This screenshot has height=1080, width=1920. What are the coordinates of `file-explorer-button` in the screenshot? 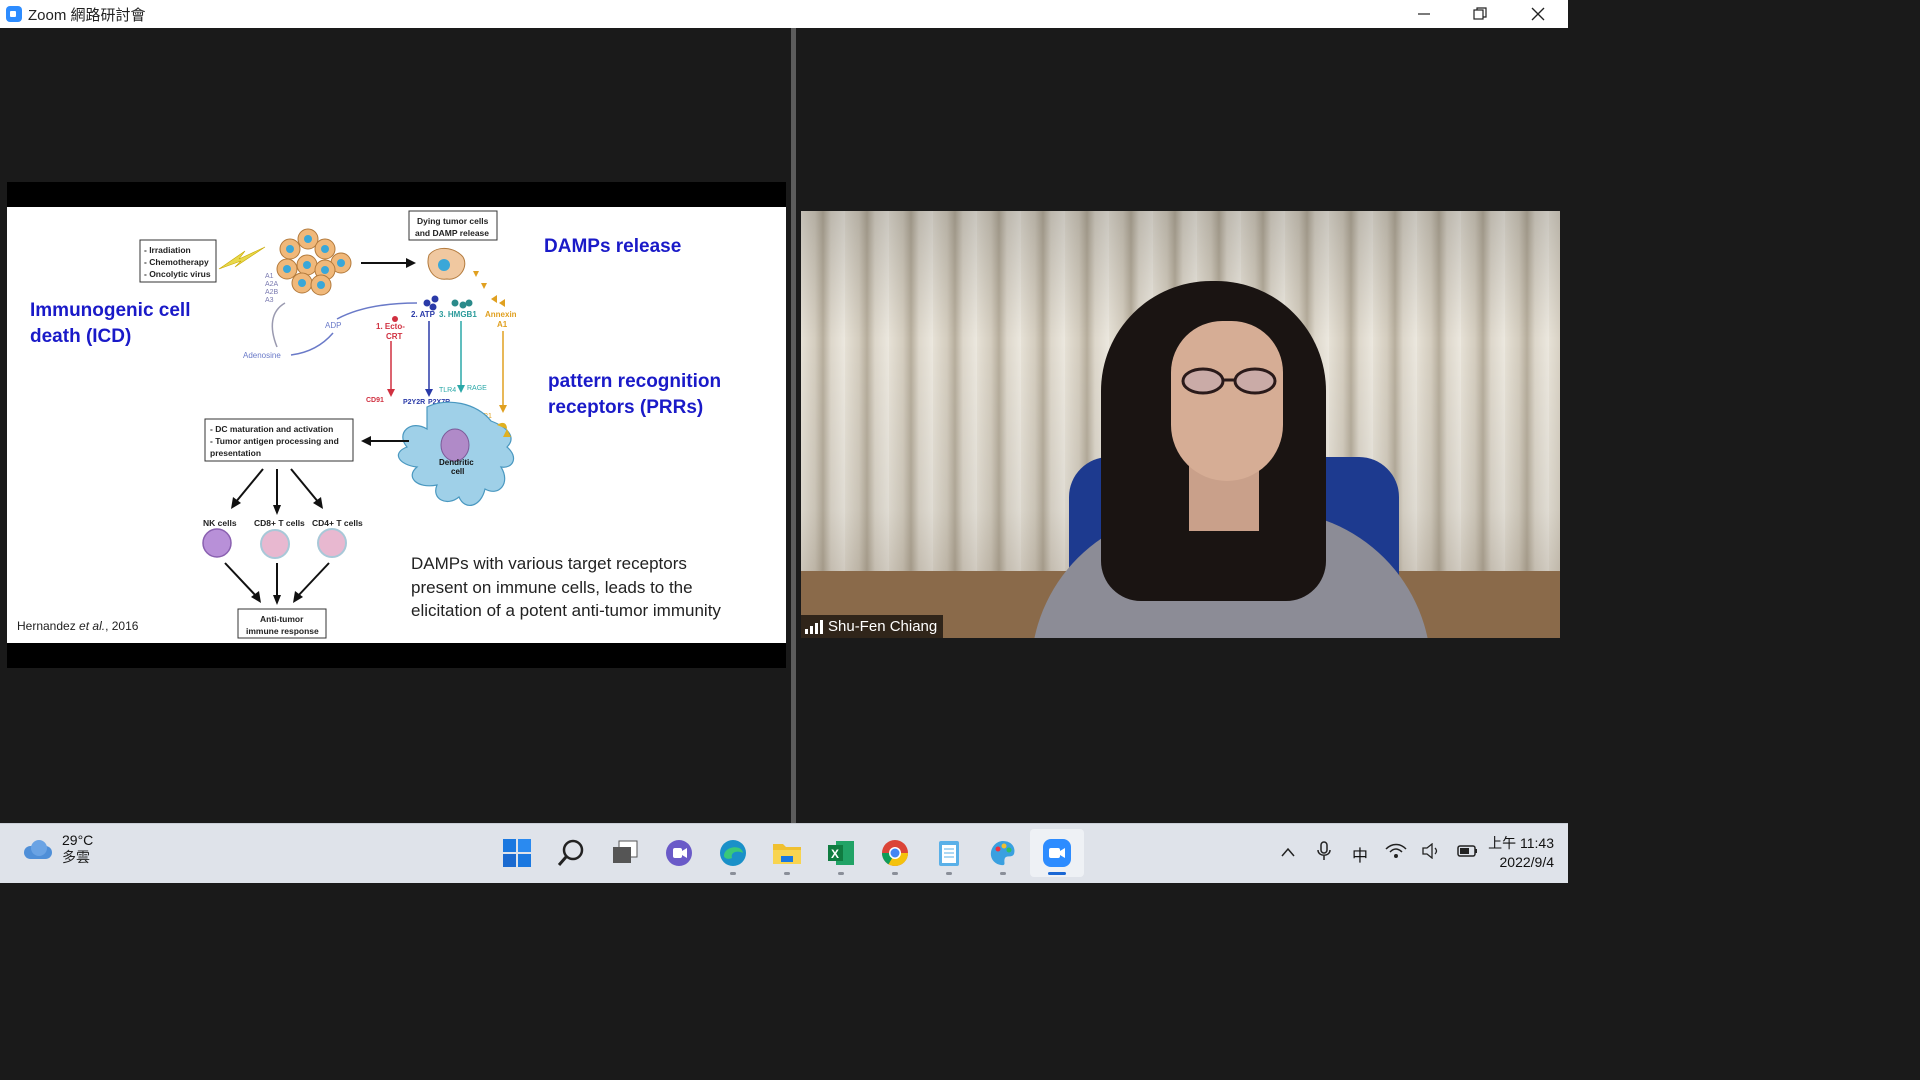 It's located at (787, 853).